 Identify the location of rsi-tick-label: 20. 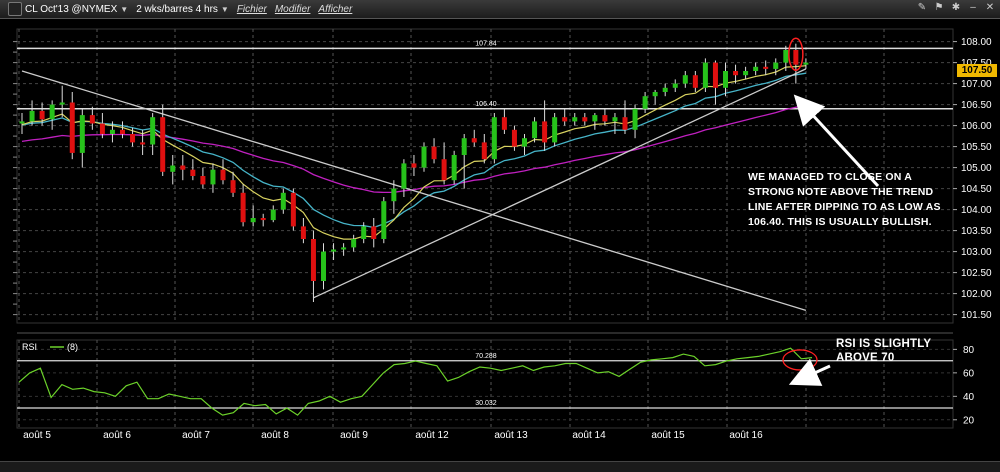
(969, 420).